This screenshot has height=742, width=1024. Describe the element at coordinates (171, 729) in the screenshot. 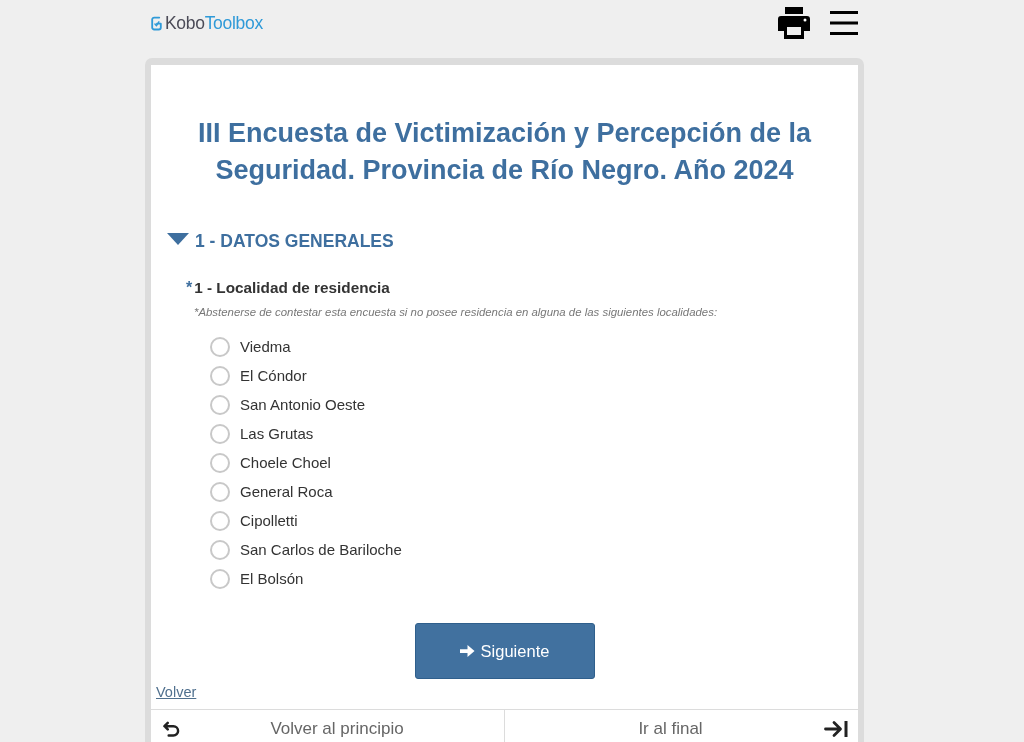

I see `return-arrow-icon` at that location.